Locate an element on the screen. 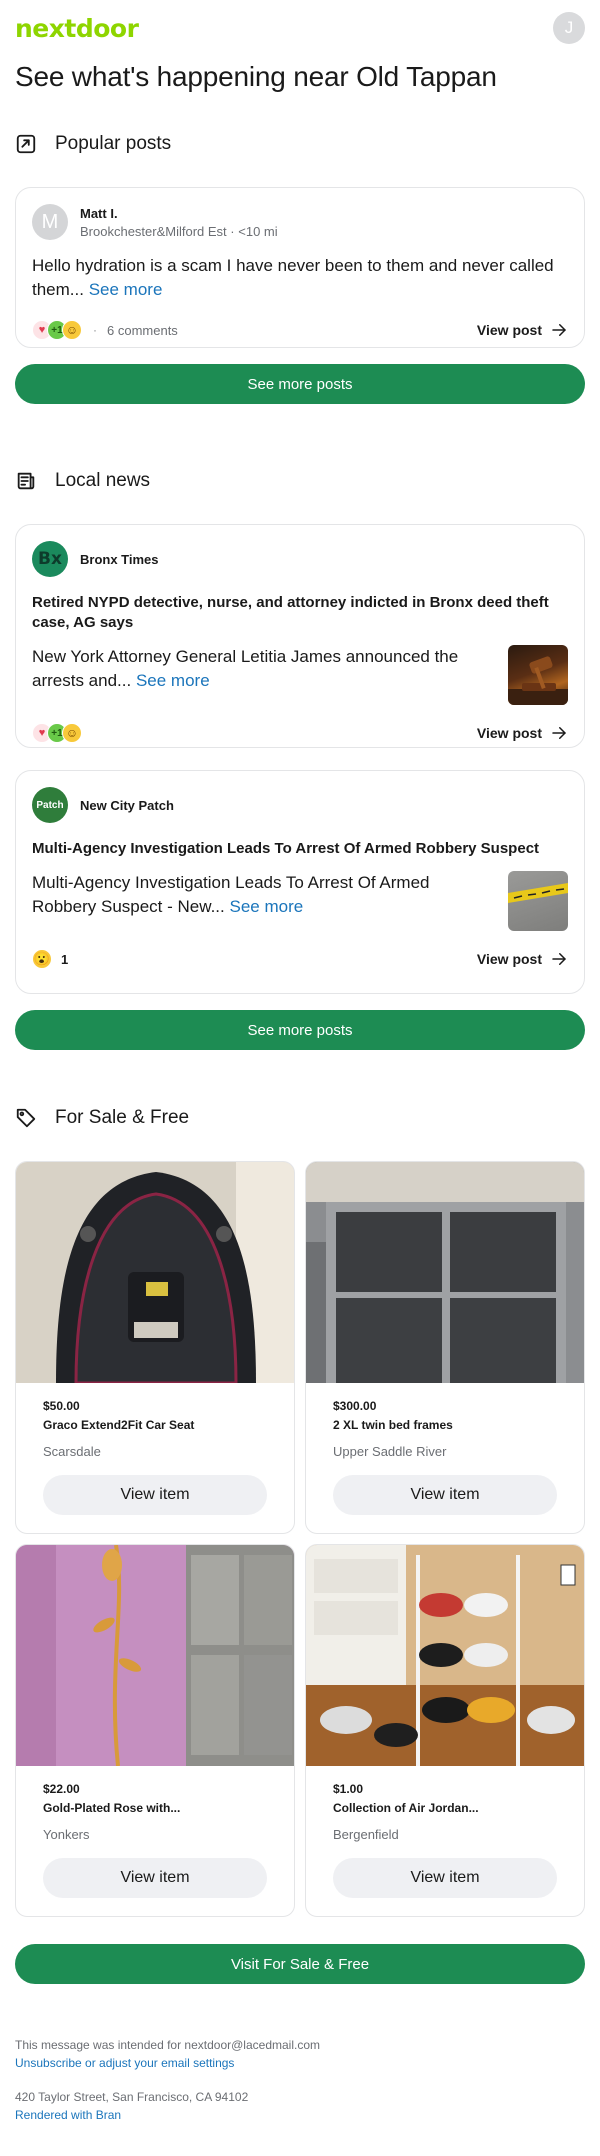 The height and width of the screenshot is (2156, 600). listing-title: 2 XL twin bed frames is located at coordinates (445, 1425).